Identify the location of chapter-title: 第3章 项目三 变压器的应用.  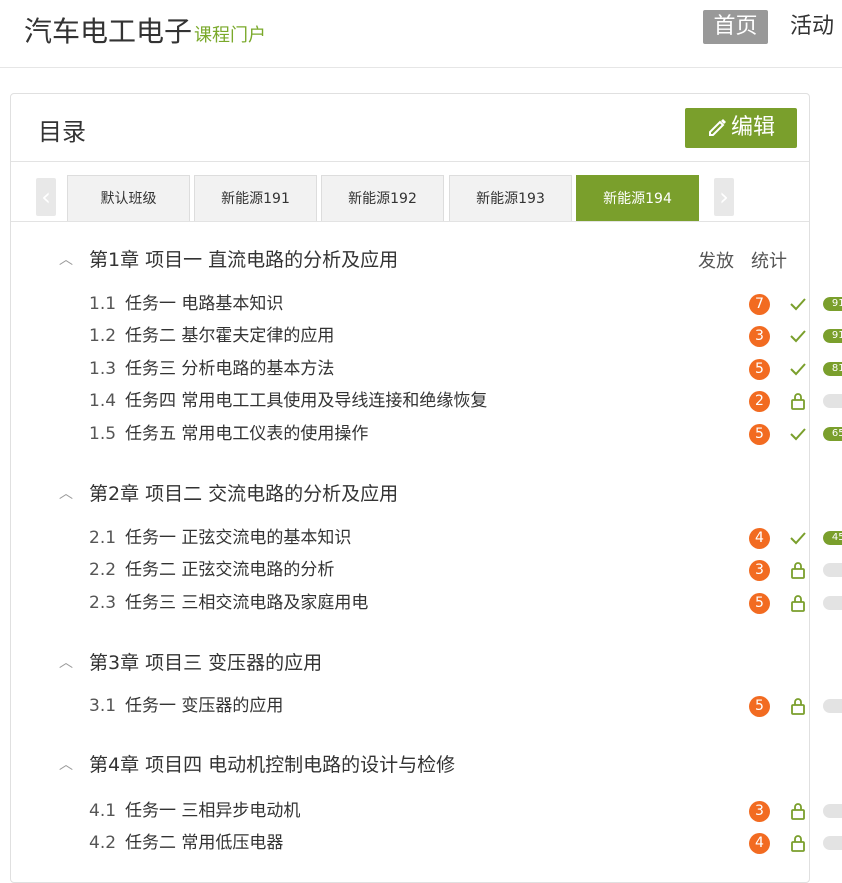
(206, 663).